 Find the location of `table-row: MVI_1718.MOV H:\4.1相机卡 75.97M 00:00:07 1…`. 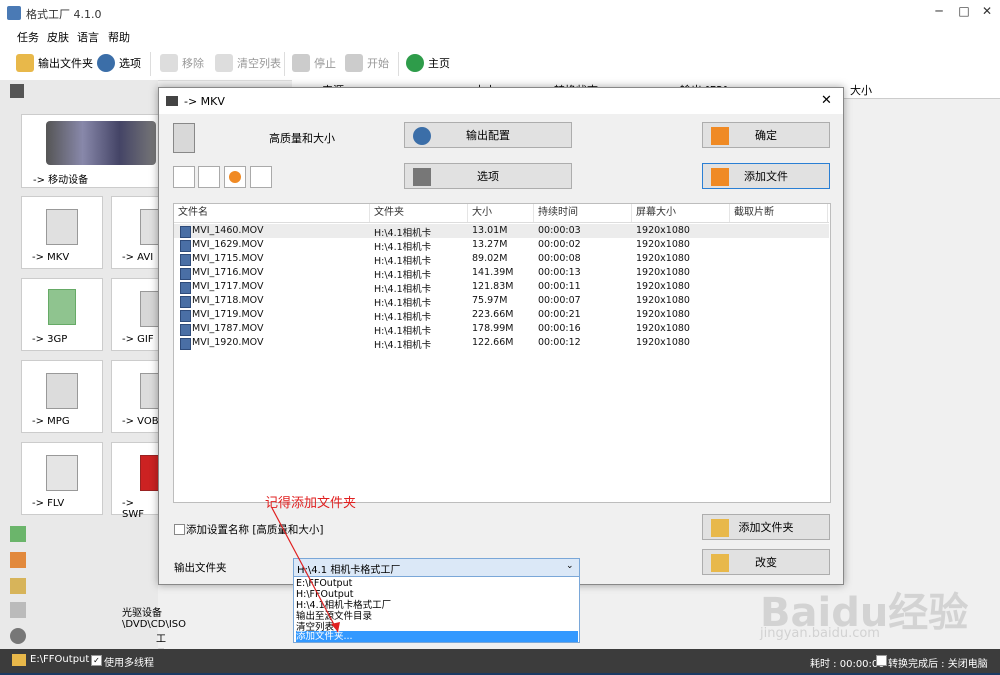

table-row: MVI_1718.MOV H:\4.1相机卡 75.97M 00:00:07 1… is located at coordinates (501, 301).